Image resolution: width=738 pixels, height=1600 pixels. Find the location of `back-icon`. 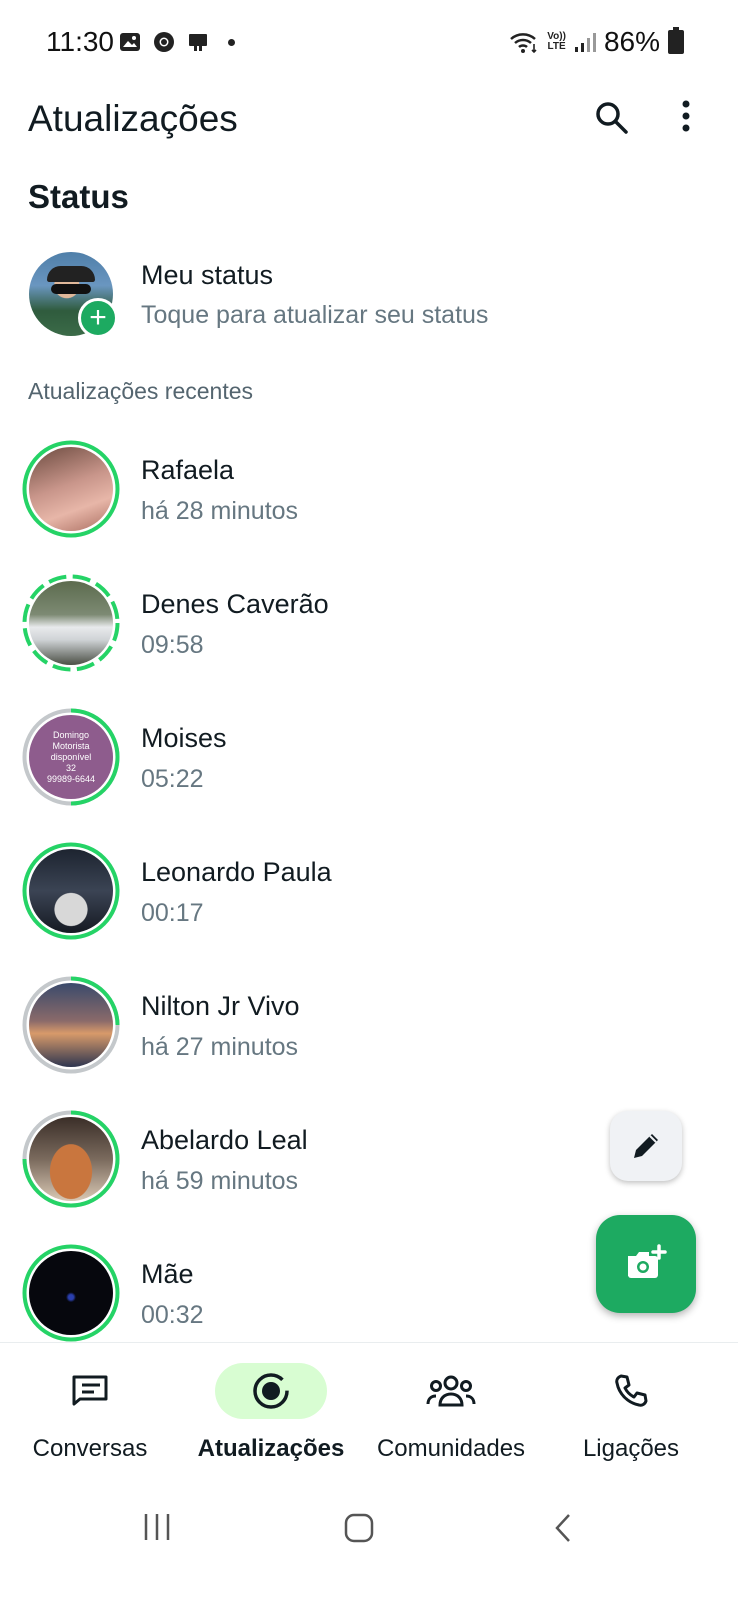

back-icon is located at coordinates (563, 1528).